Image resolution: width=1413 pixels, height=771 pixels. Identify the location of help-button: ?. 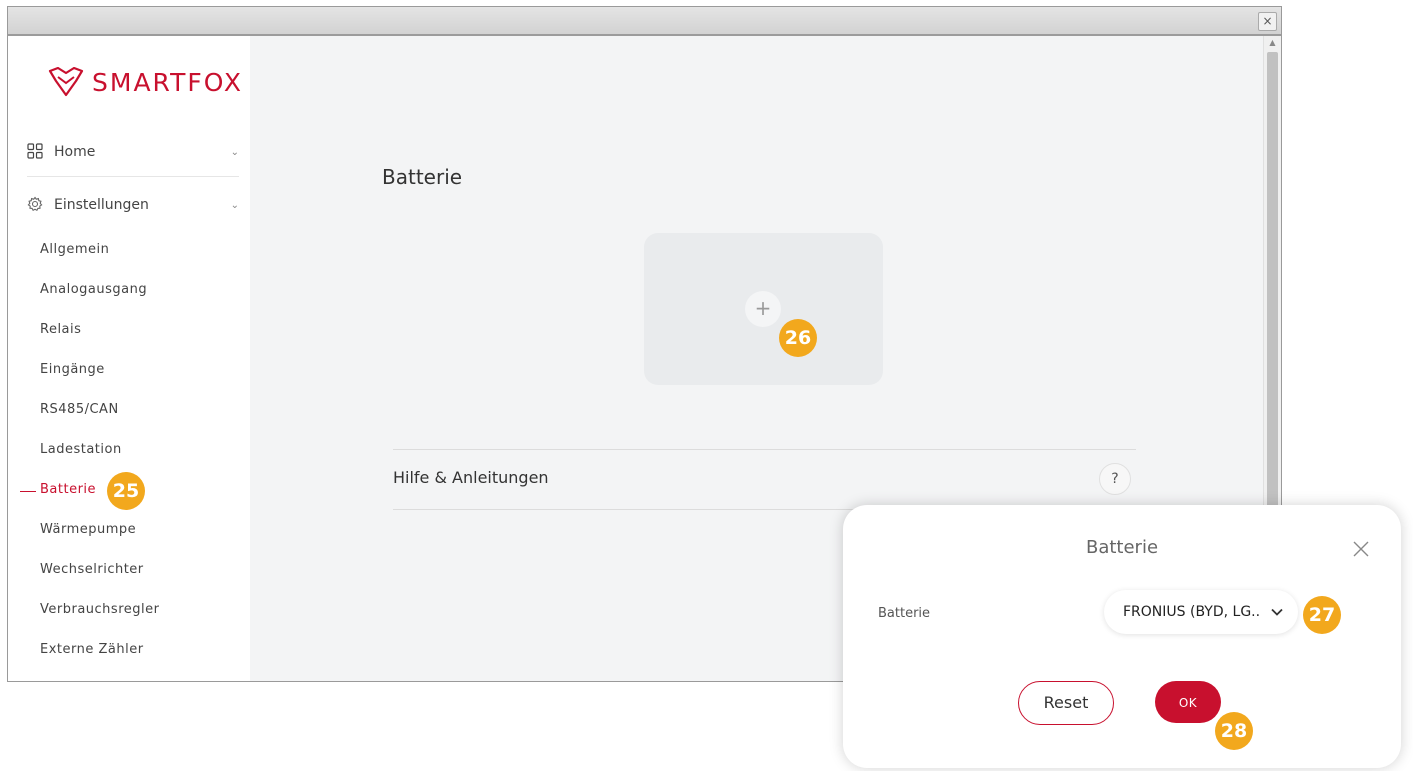
(1115, 479).